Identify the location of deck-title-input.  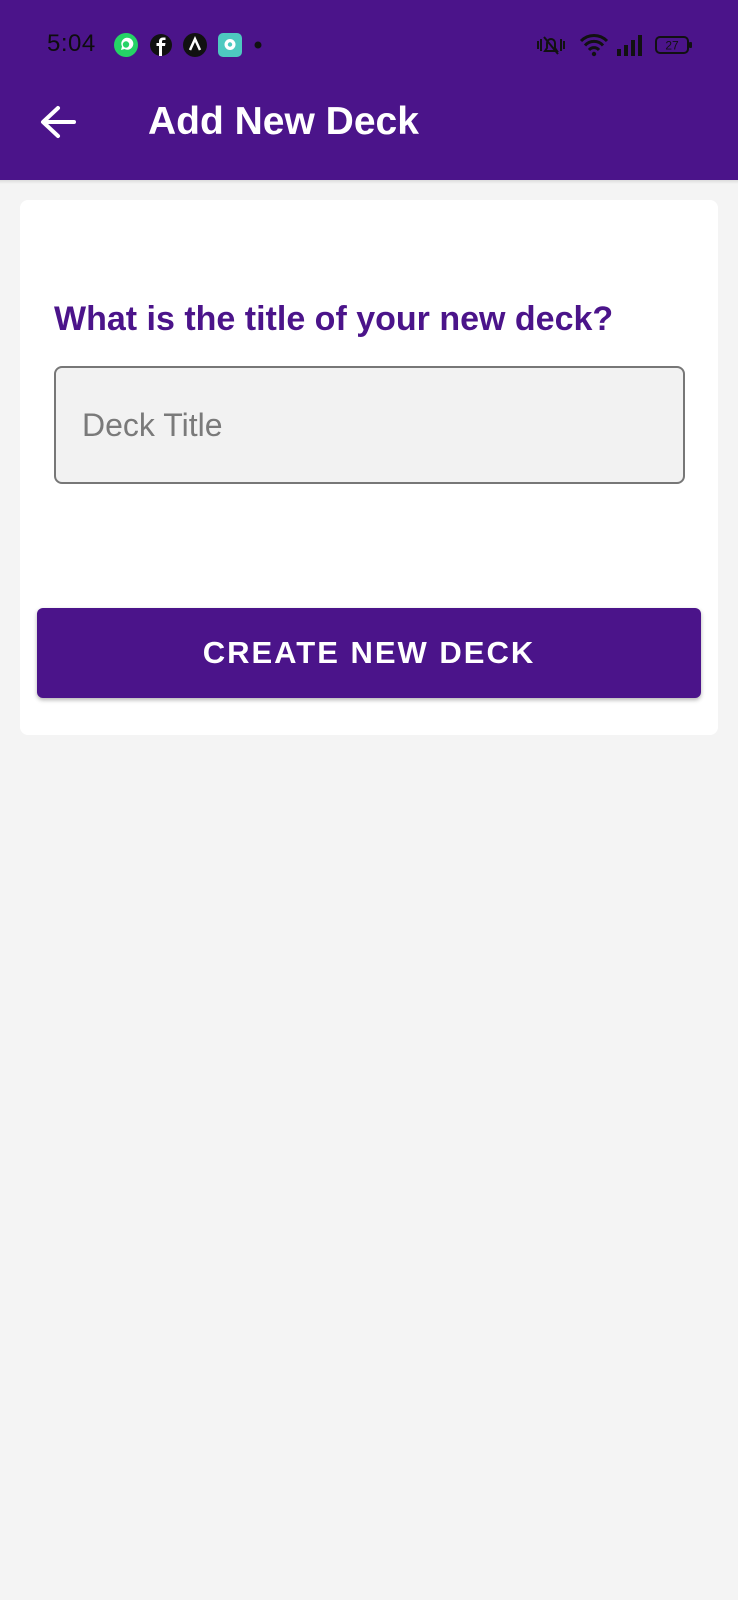
(369, 425).